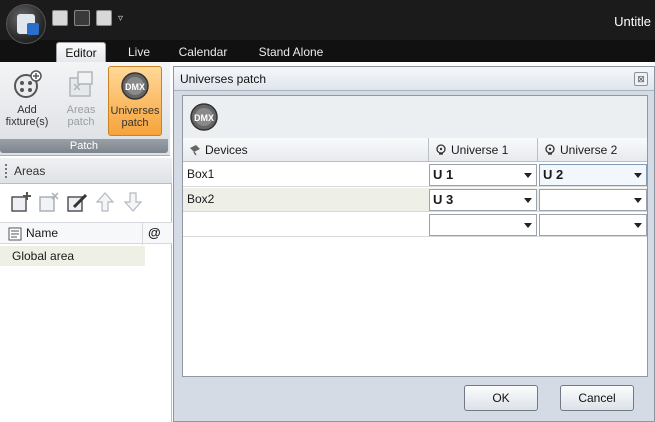  Describe the element at coordinates (135, 117) in the screenshot. I see `universes-patch-label: Universes patch` at that location.